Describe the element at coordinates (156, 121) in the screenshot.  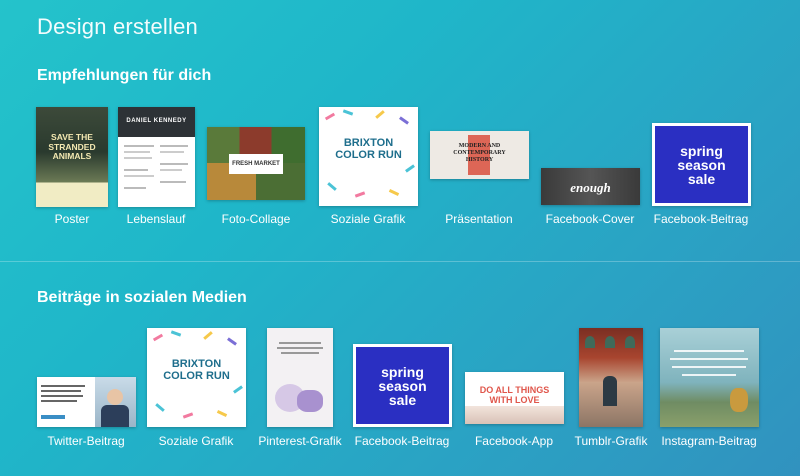
I see `resume-thumb-name: DANIEL KENNEDY` at that location.